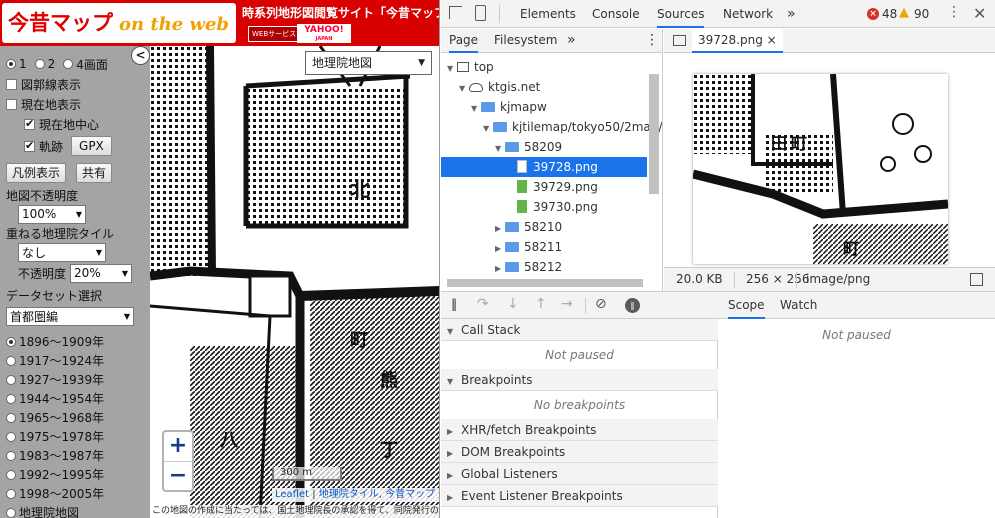  I want to click on navigator-vertical-scrollbar, so click(654, 134).